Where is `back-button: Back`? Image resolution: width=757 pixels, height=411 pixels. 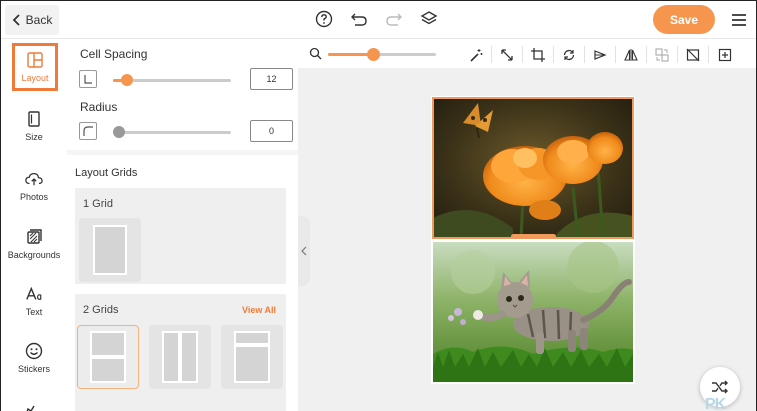 back-button: Back is located at coordinates (32, 20).